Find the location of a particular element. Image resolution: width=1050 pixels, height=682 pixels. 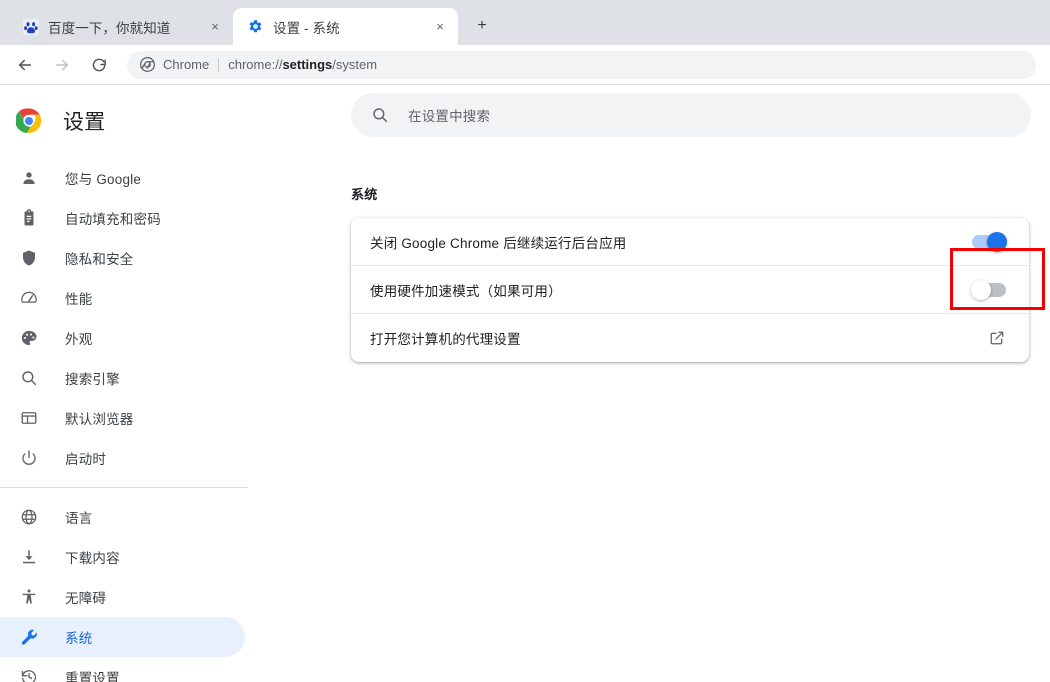

url-bold: settings is located at coordinates (307, 64).